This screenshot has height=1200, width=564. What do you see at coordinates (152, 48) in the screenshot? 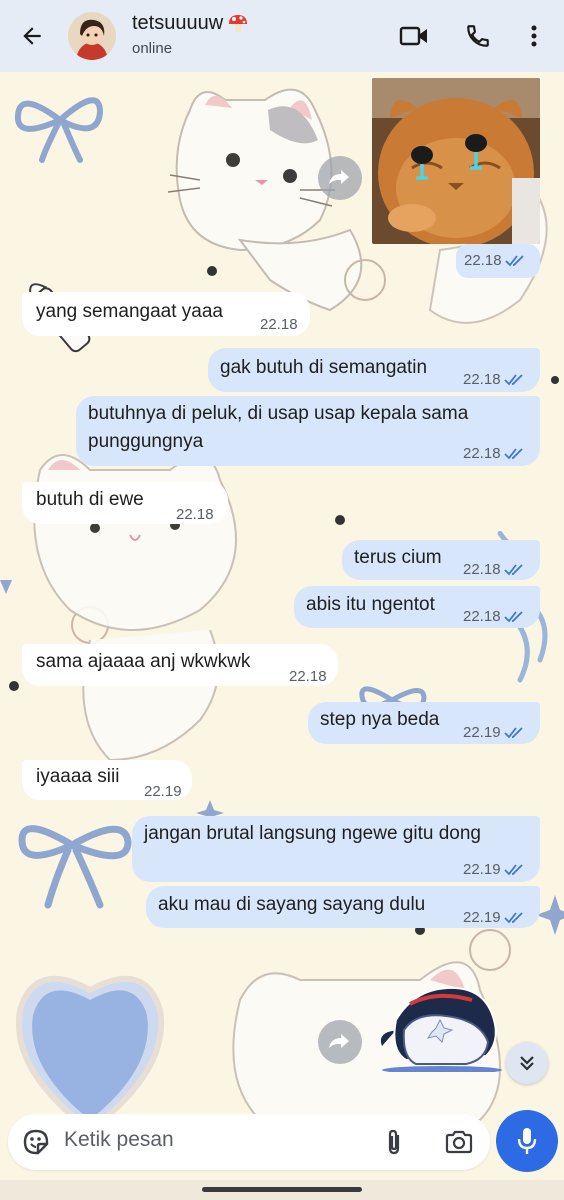
I see `contact-status: online` at bounding box center [152, 48].